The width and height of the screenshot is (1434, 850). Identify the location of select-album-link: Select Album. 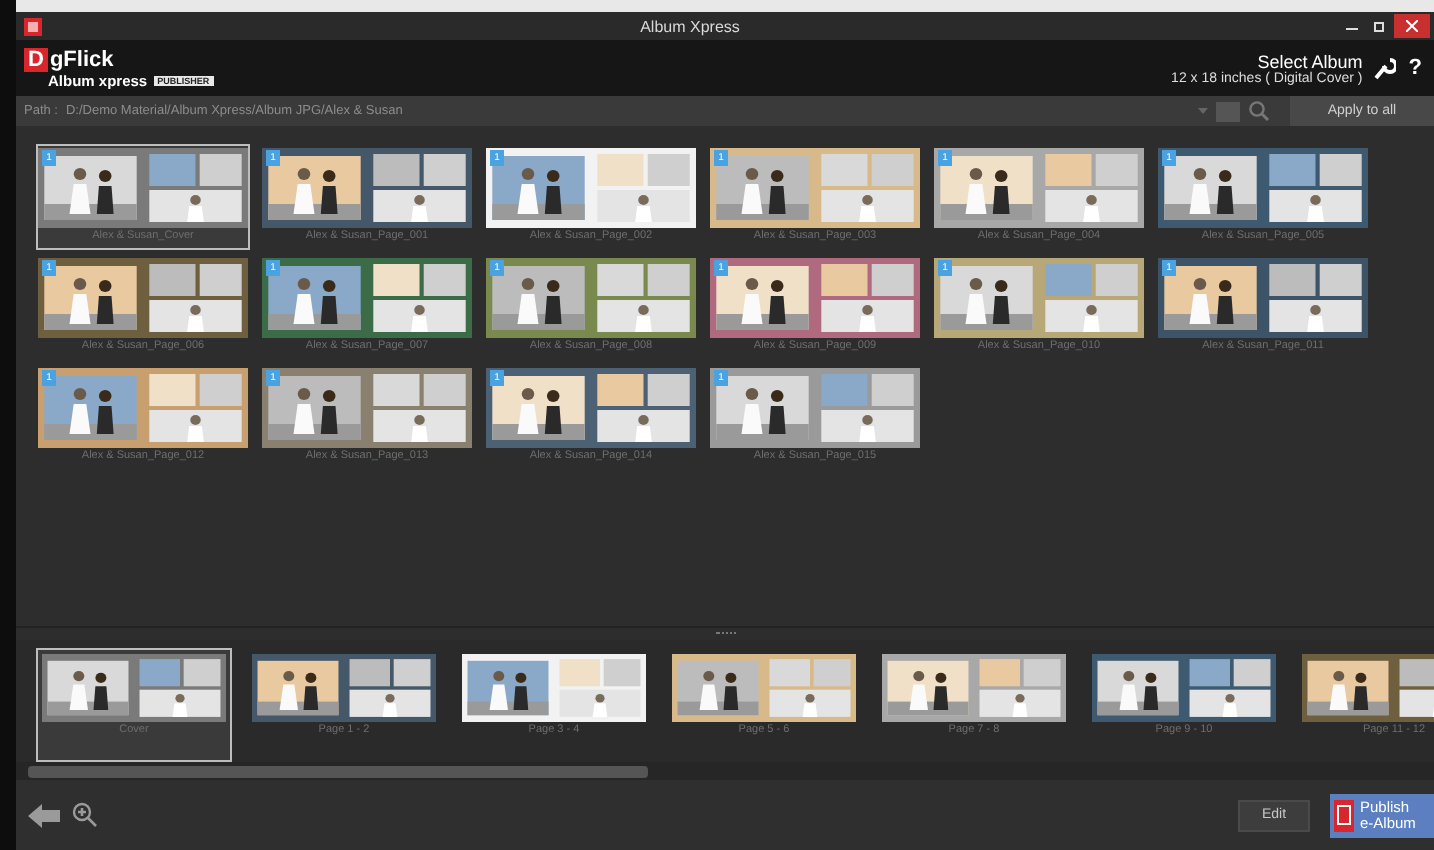
(1310, 61).